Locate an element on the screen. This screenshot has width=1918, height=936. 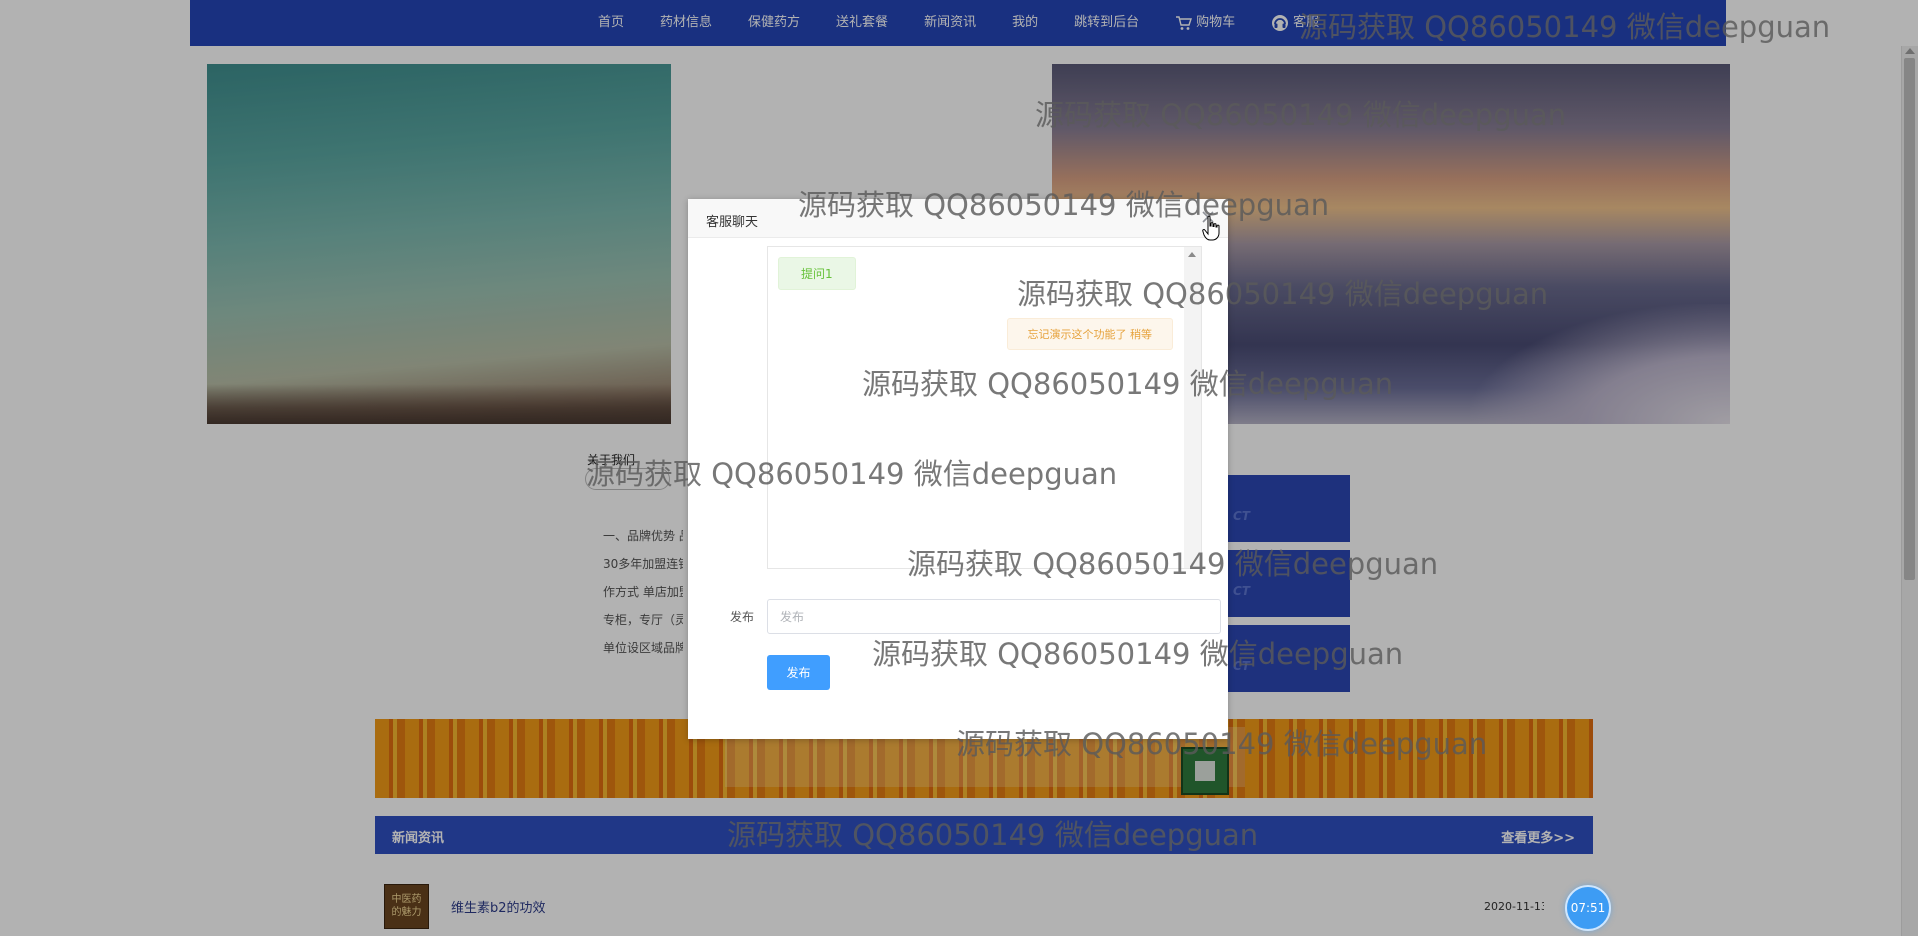
service-message-bubble: 忘记演示这个功能了 稍等 is located at coordinates (1089, 334).